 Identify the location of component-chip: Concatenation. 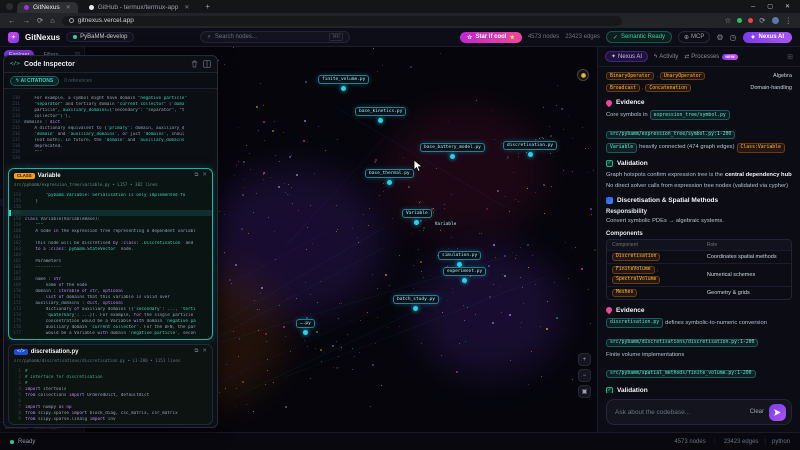
(668, 88).